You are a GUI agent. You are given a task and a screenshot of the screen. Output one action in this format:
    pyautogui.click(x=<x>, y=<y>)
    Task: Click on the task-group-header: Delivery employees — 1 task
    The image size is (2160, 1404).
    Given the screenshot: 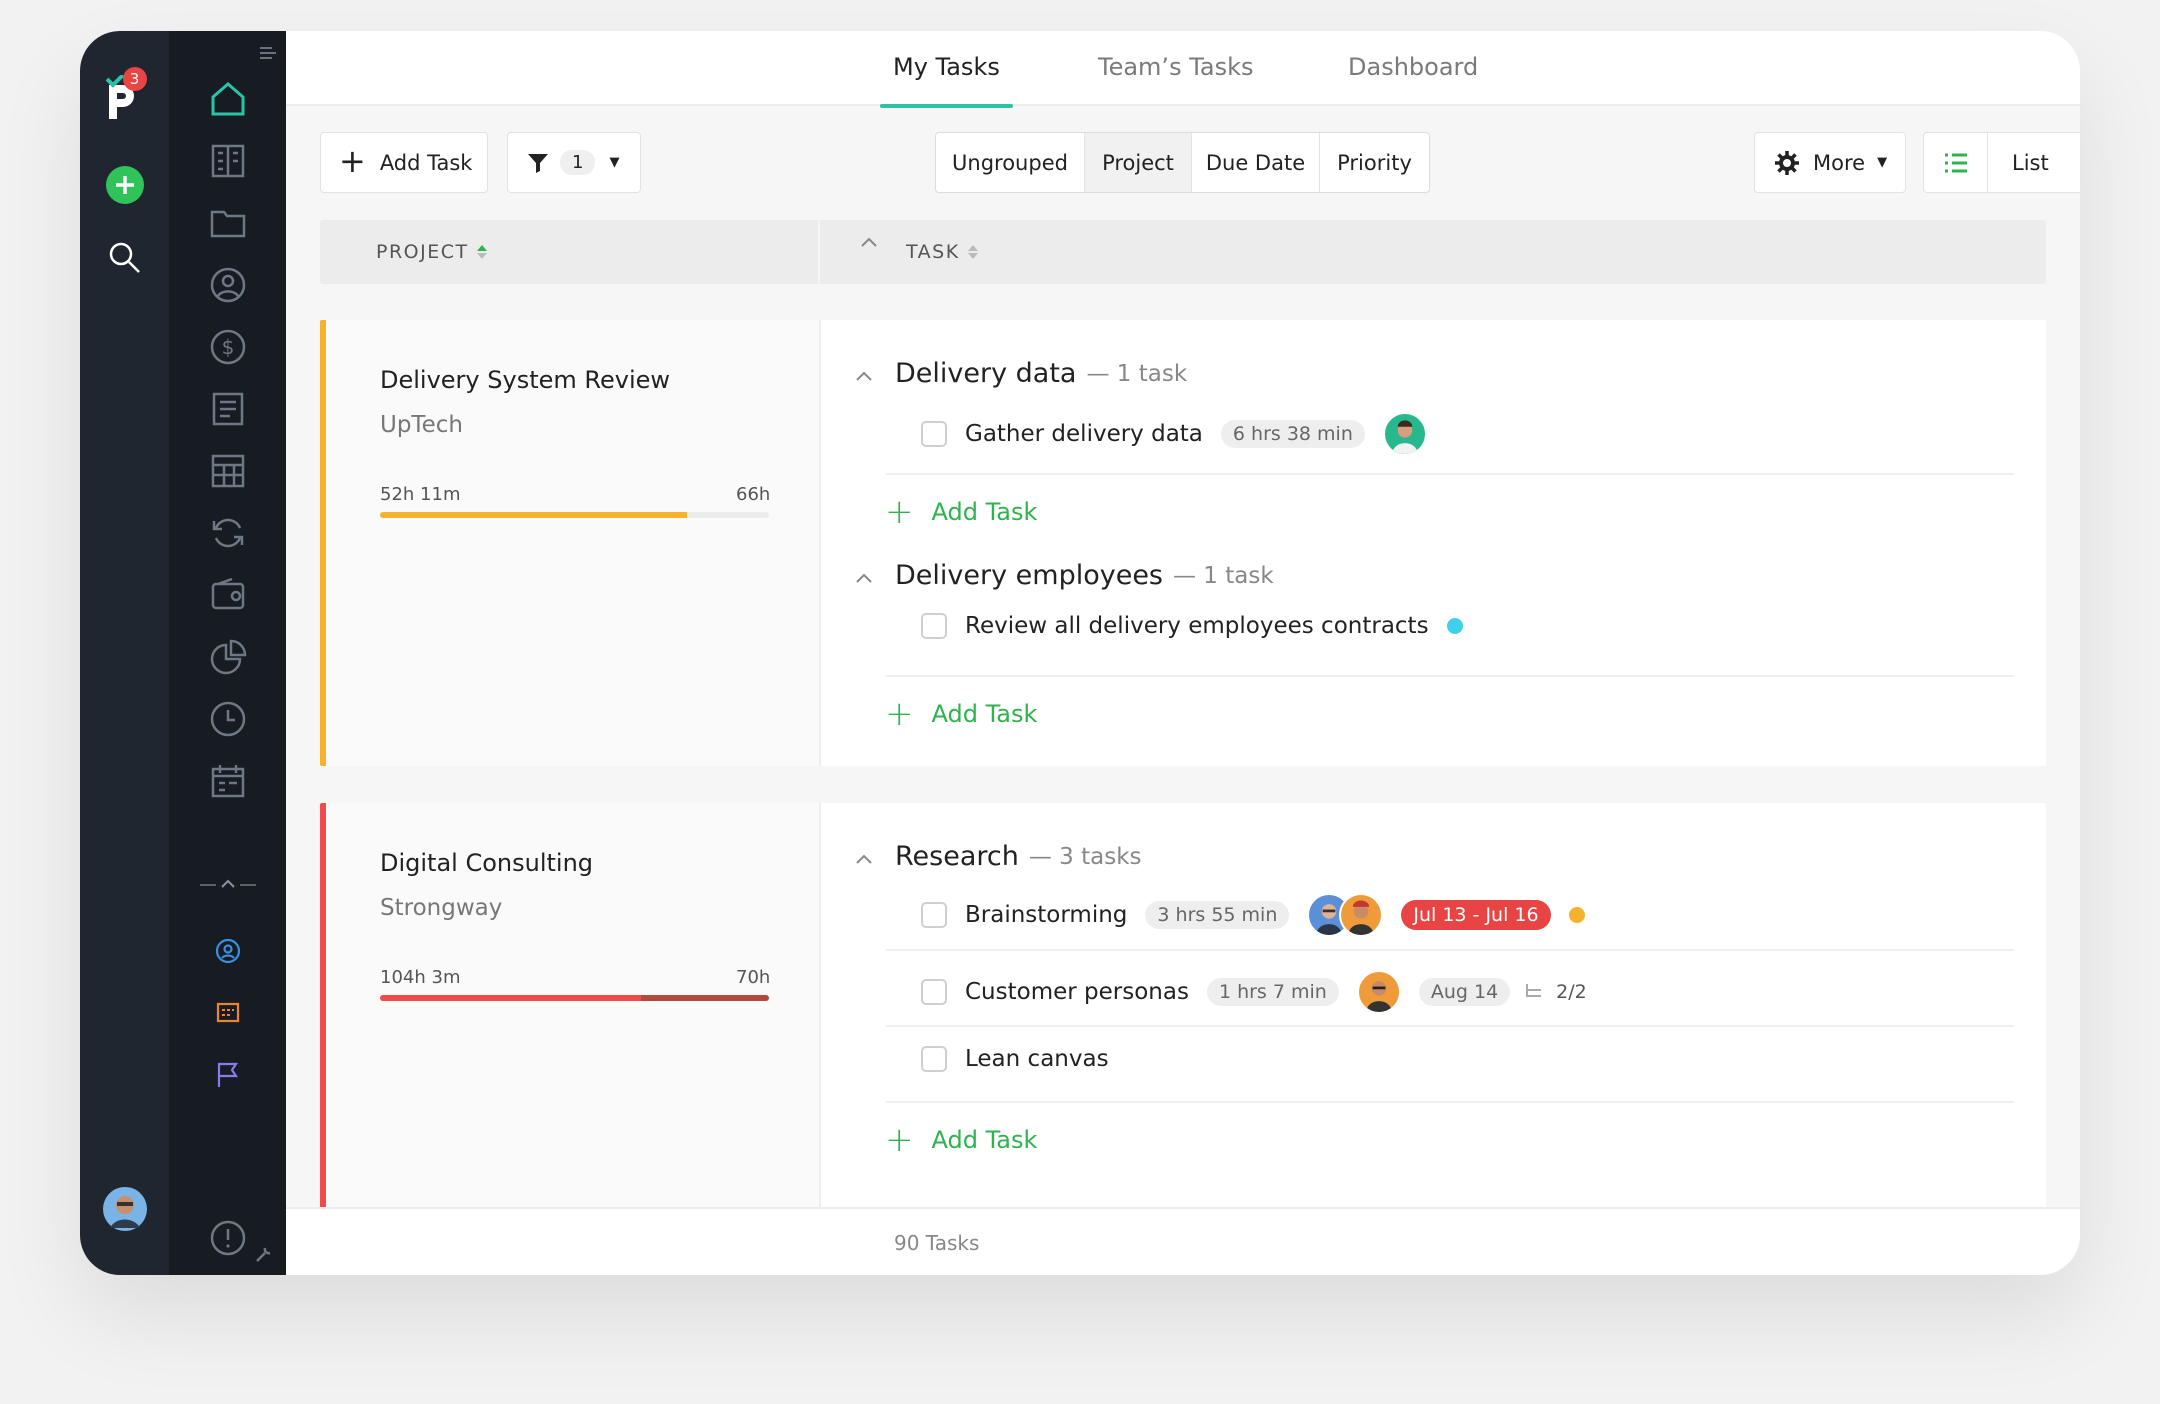 What is the action you would take?
    pyautogui.click(x=1064, y=575)
    